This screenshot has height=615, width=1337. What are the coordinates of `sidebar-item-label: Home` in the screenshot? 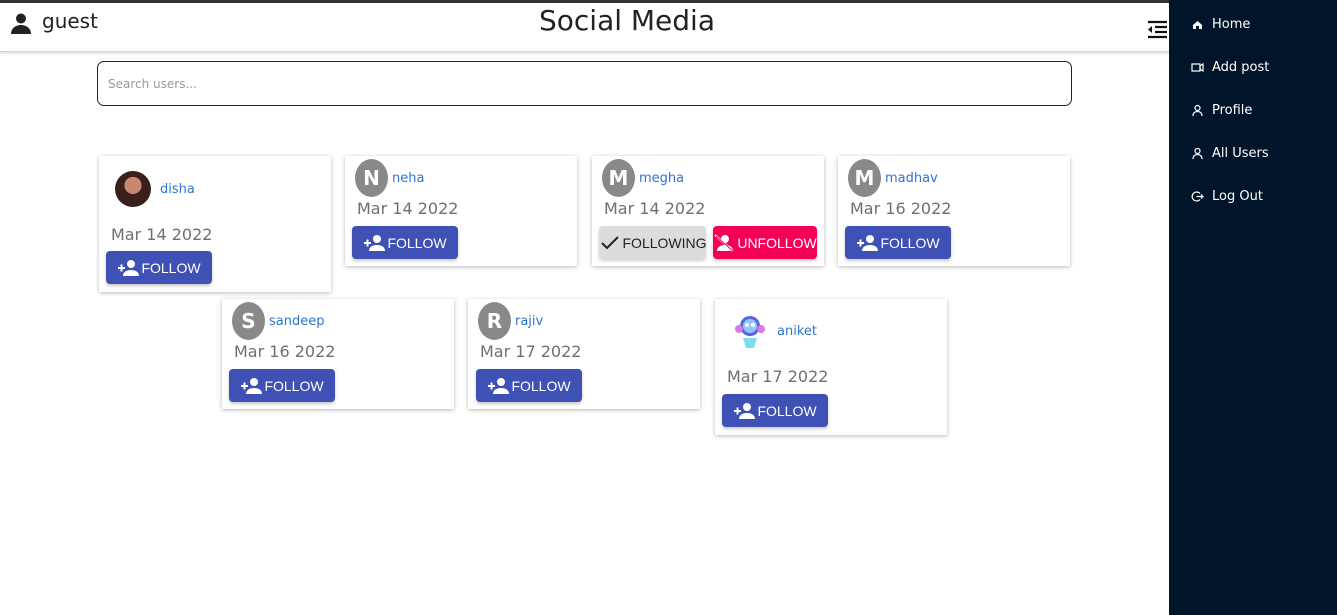 It's located at (1231, 24).